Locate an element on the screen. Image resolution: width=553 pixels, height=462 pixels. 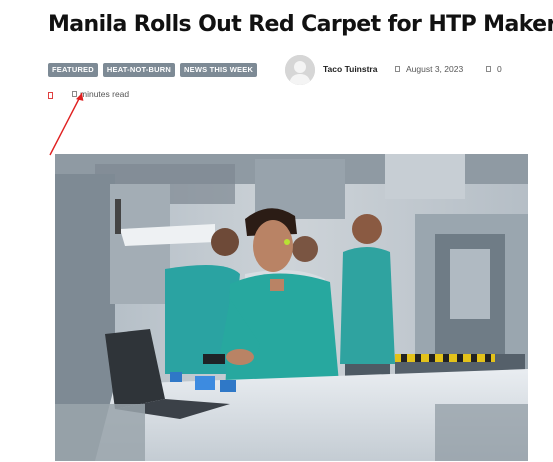
read-time: minutes read is located at coordinates (100, 94).